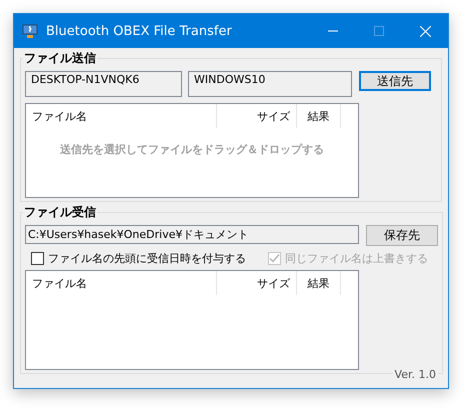 Image resolution: width=467 pixels, height=409 pixels. I want to click on group-title: ファイル送信, so click(60, 58).